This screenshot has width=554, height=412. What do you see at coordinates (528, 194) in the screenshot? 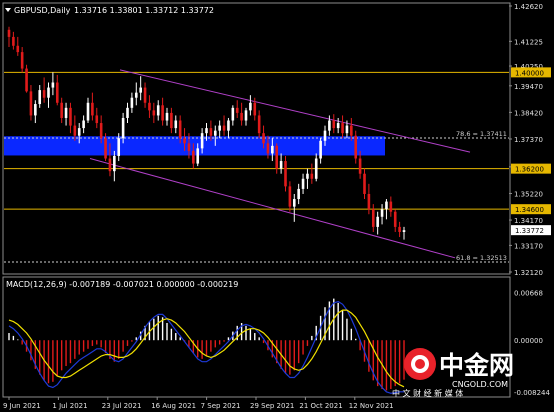
I see `price-tick-label: 1.35220` at bounding box center [528, 194].